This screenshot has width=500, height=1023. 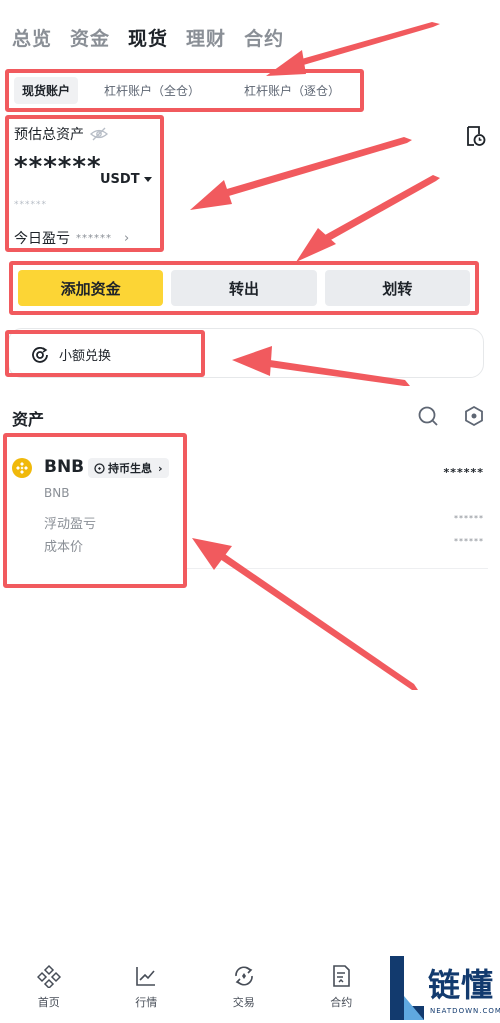 What do you see at coordinates (246, 353) in the screenshot?
I see `small-convert-card: 小额兑换` at bounding box center [246, 353].